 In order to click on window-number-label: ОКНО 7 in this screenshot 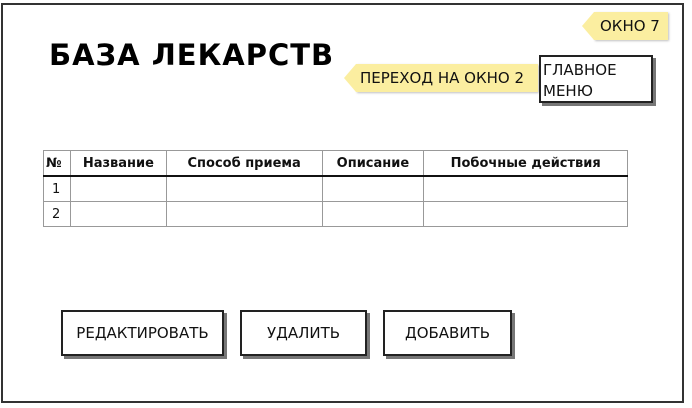, I will do `click(630, 26)`.